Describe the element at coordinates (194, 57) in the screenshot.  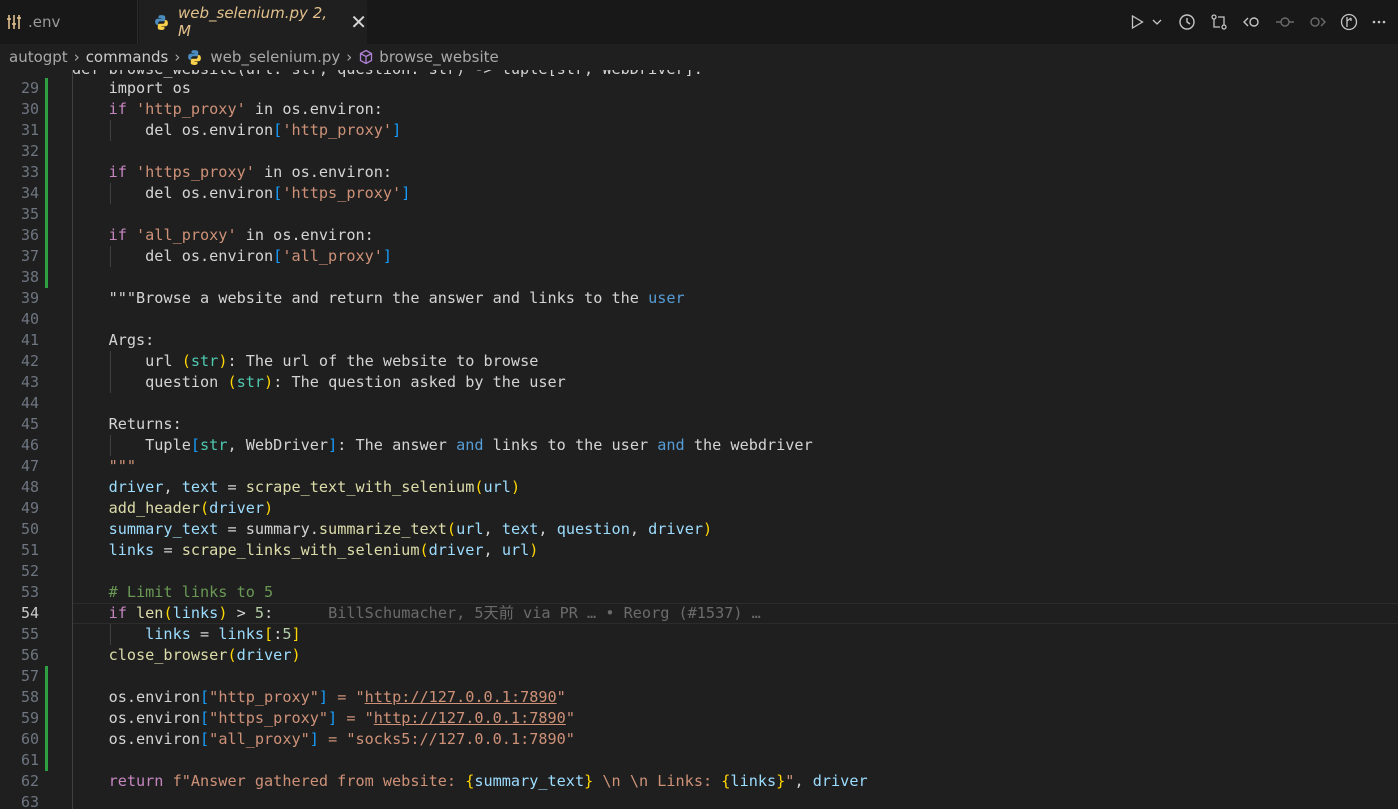
I see `python-icon` at that location.